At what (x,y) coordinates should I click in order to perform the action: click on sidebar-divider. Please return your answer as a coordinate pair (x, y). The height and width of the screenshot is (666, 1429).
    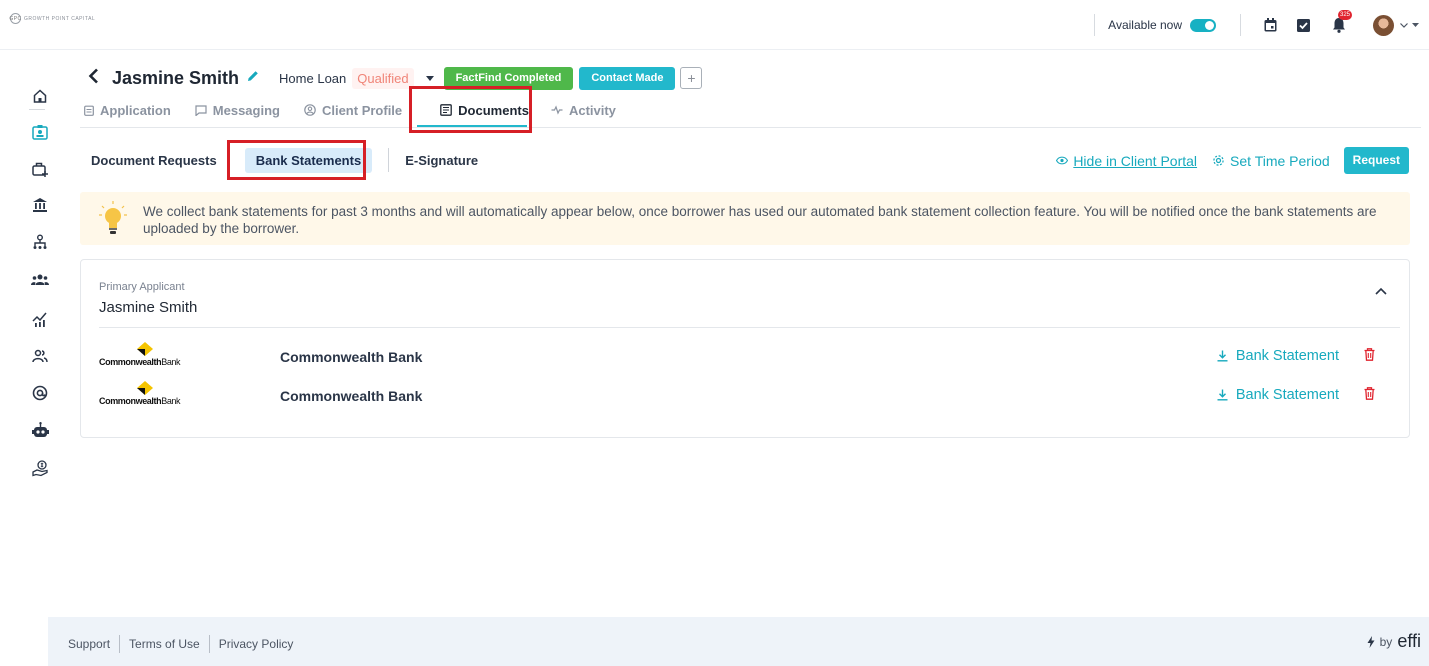
    Looking at the image, I should click on (37, 109).